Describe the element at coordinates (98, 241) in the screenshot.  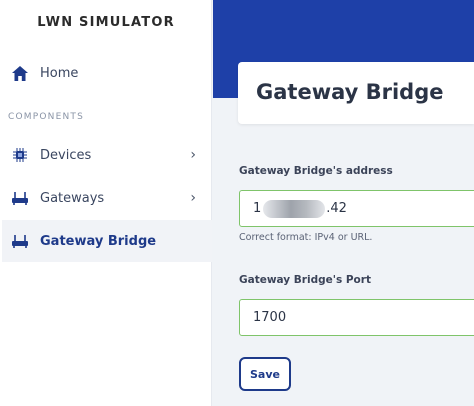
I see `sidebar-item-label: Gateway Bridge` at that location.